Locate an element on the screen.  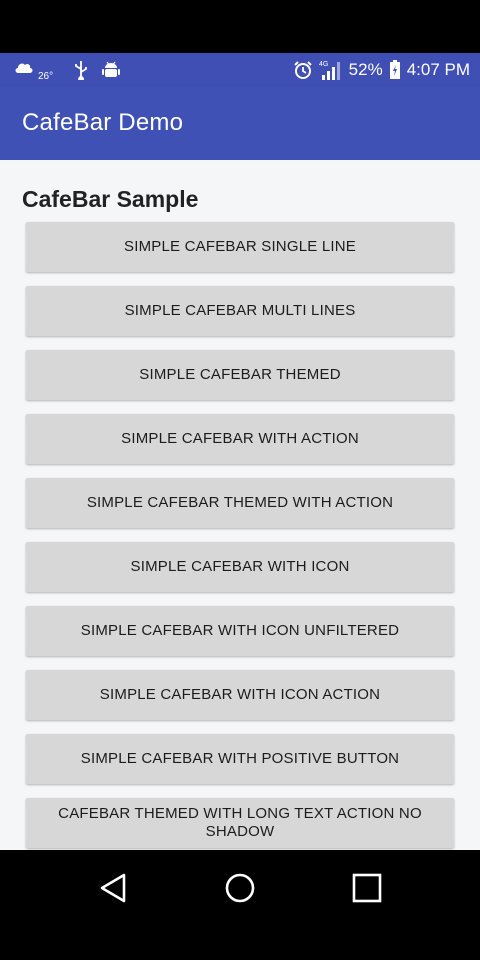
signal-icon: 4G is located at coordinates (331, 70).